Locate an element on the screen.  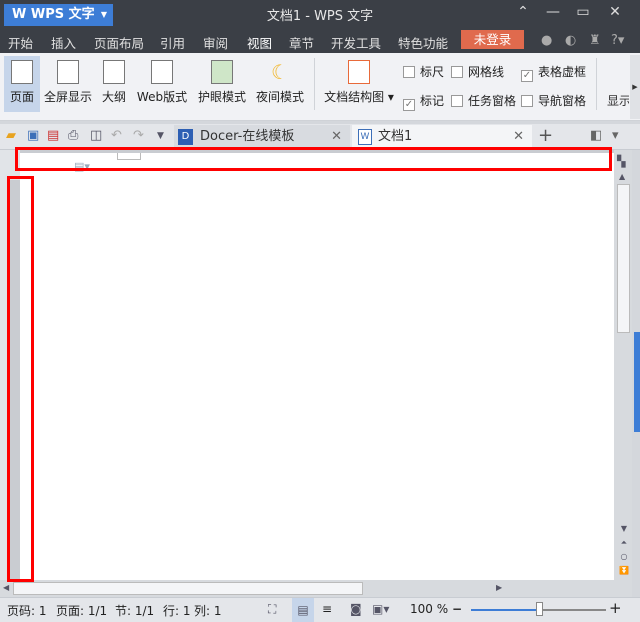
side-panel-toggle is located at coordinates (637, 382).